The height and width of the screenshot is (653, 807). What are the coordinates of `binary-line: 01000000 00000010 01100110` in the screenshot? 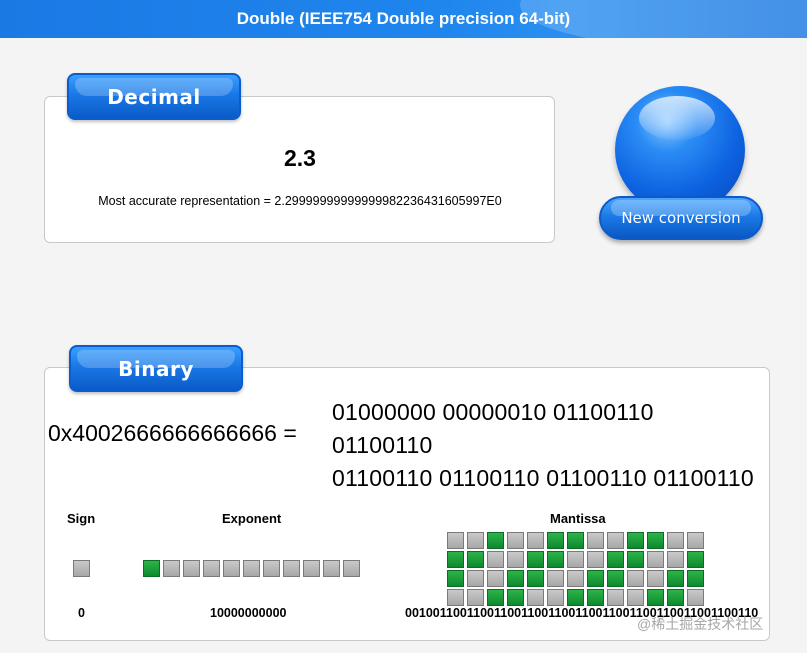 It's located at (493, 412).